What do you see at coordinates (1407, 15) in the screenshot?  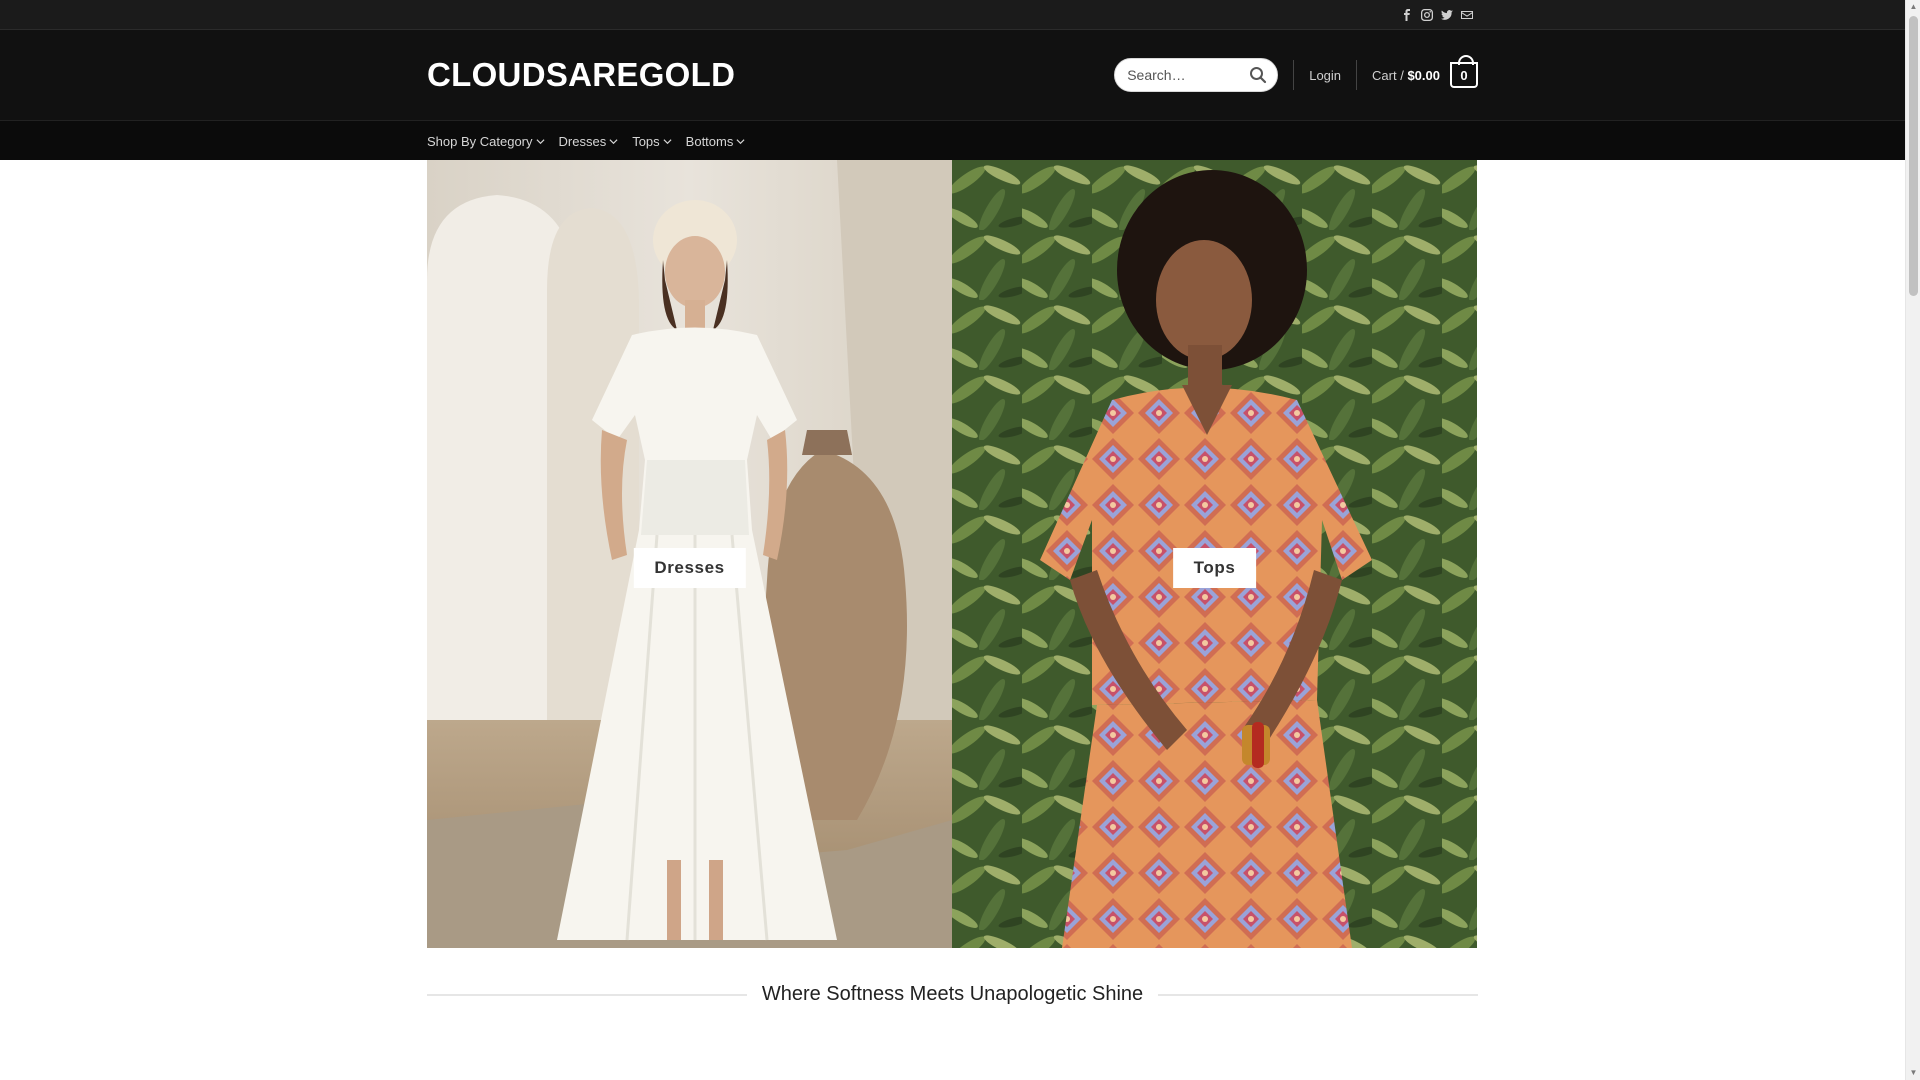 I see `facebook-icon` at bounding box center [1407, 15].